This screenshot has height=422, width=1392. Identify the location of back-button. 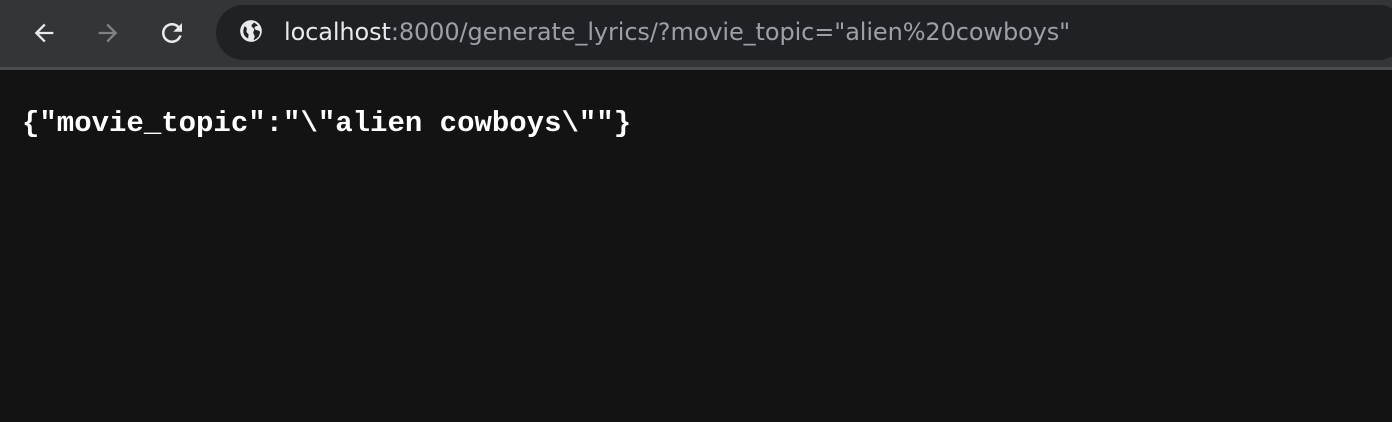
(44, 33).